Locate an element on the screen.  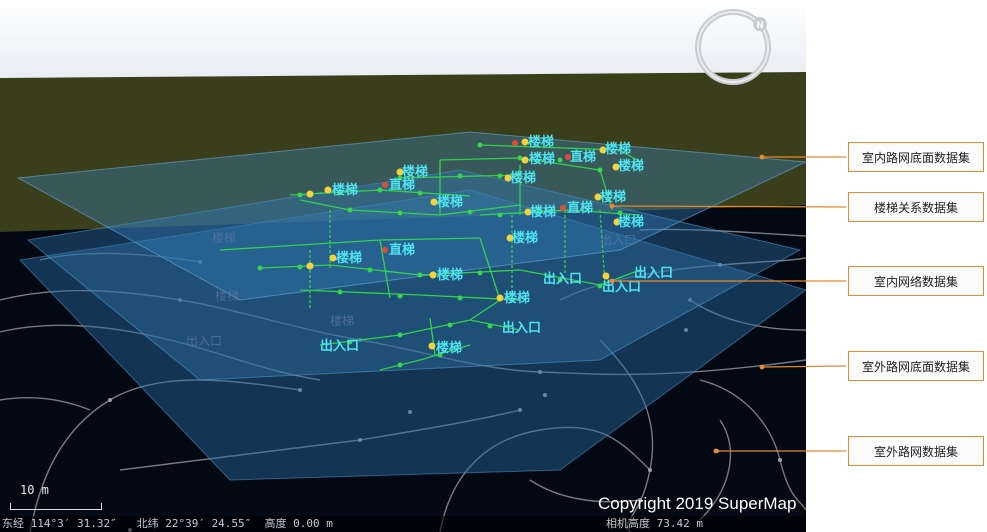
callout-outdoor-road-network: 室外路网数据集 is located at coordinates (916, 451).